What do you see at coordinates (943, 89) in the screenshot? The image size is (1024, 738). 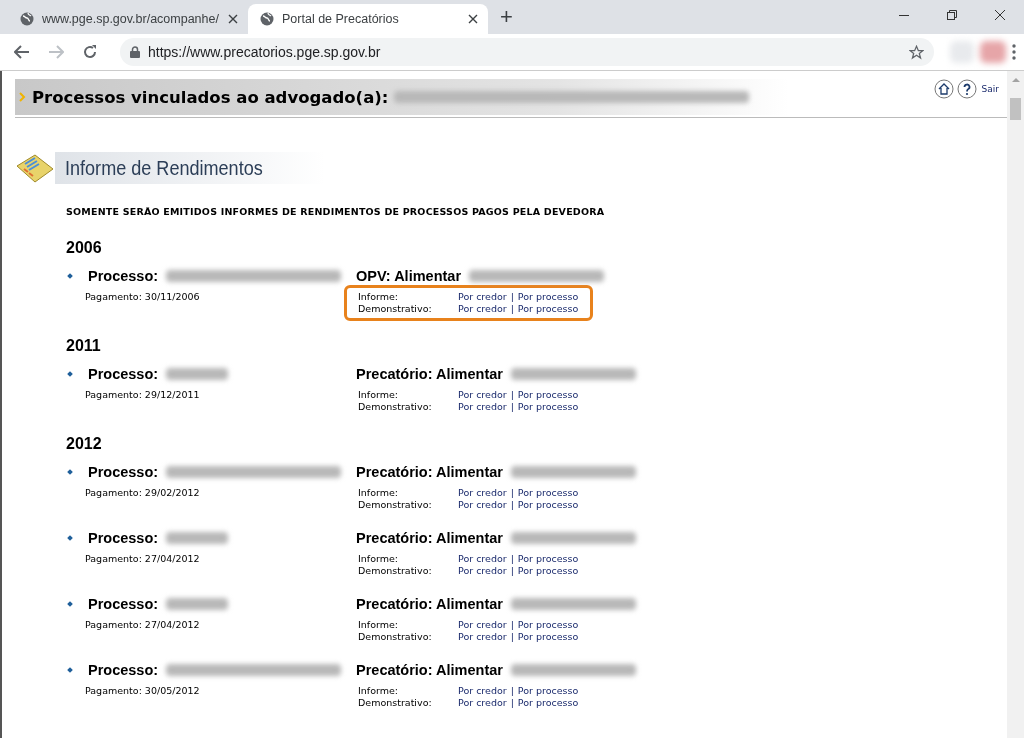 I see `home-icon` at bounding box center [943, 89].